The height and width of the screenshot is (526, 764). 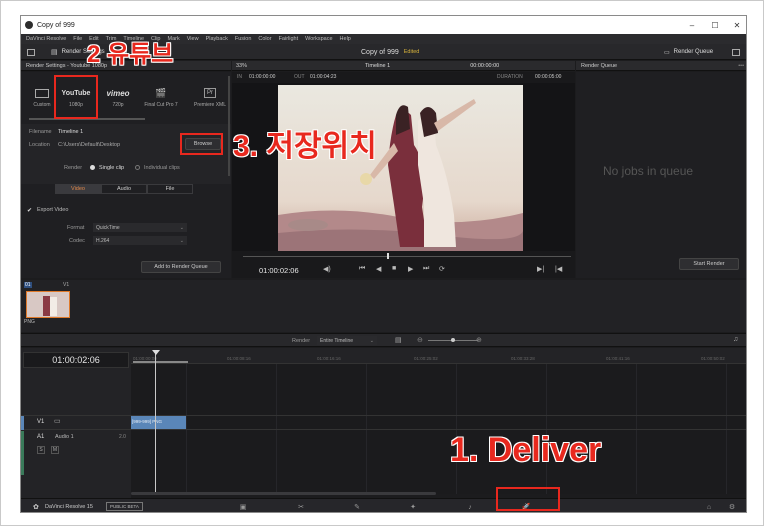 I want to click on more-options-icon: •••, so click(x=741, y=66).